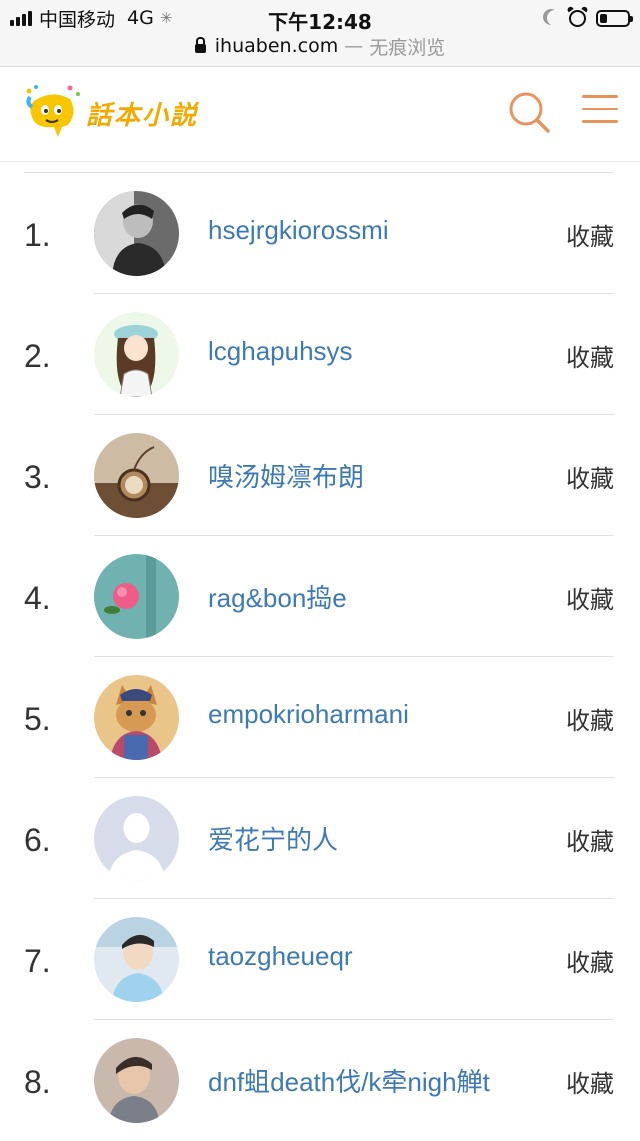 The height and width of the screenshot is (1141, 640). I want to click on list-item: 7. taozgheueqr 收藏, so click(320, 959).